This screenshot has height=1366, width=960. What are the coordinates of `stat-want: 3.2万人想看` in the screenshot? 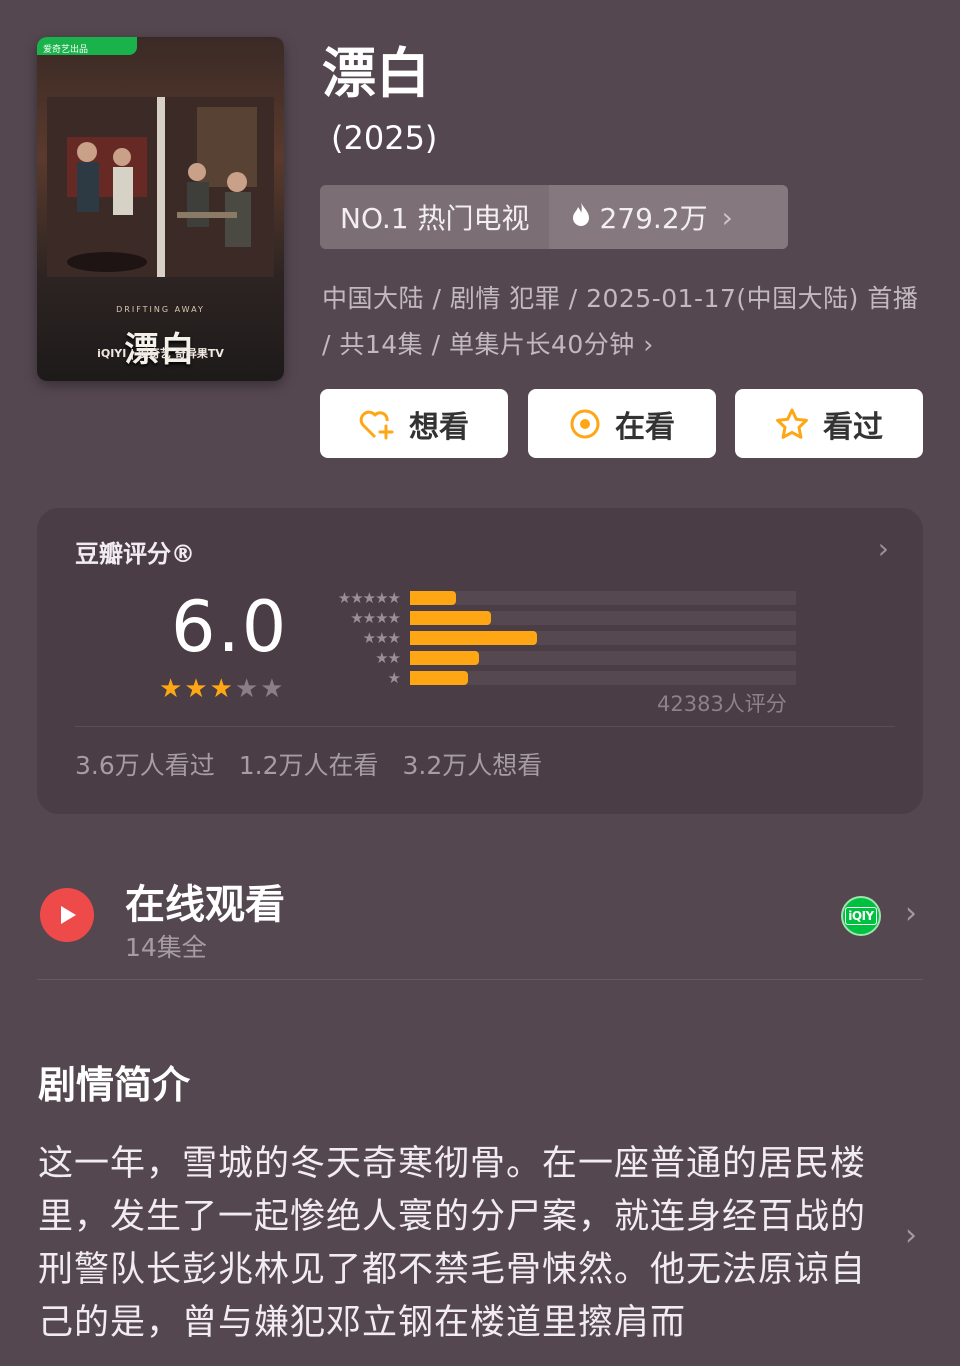 It's located at (472, 765).